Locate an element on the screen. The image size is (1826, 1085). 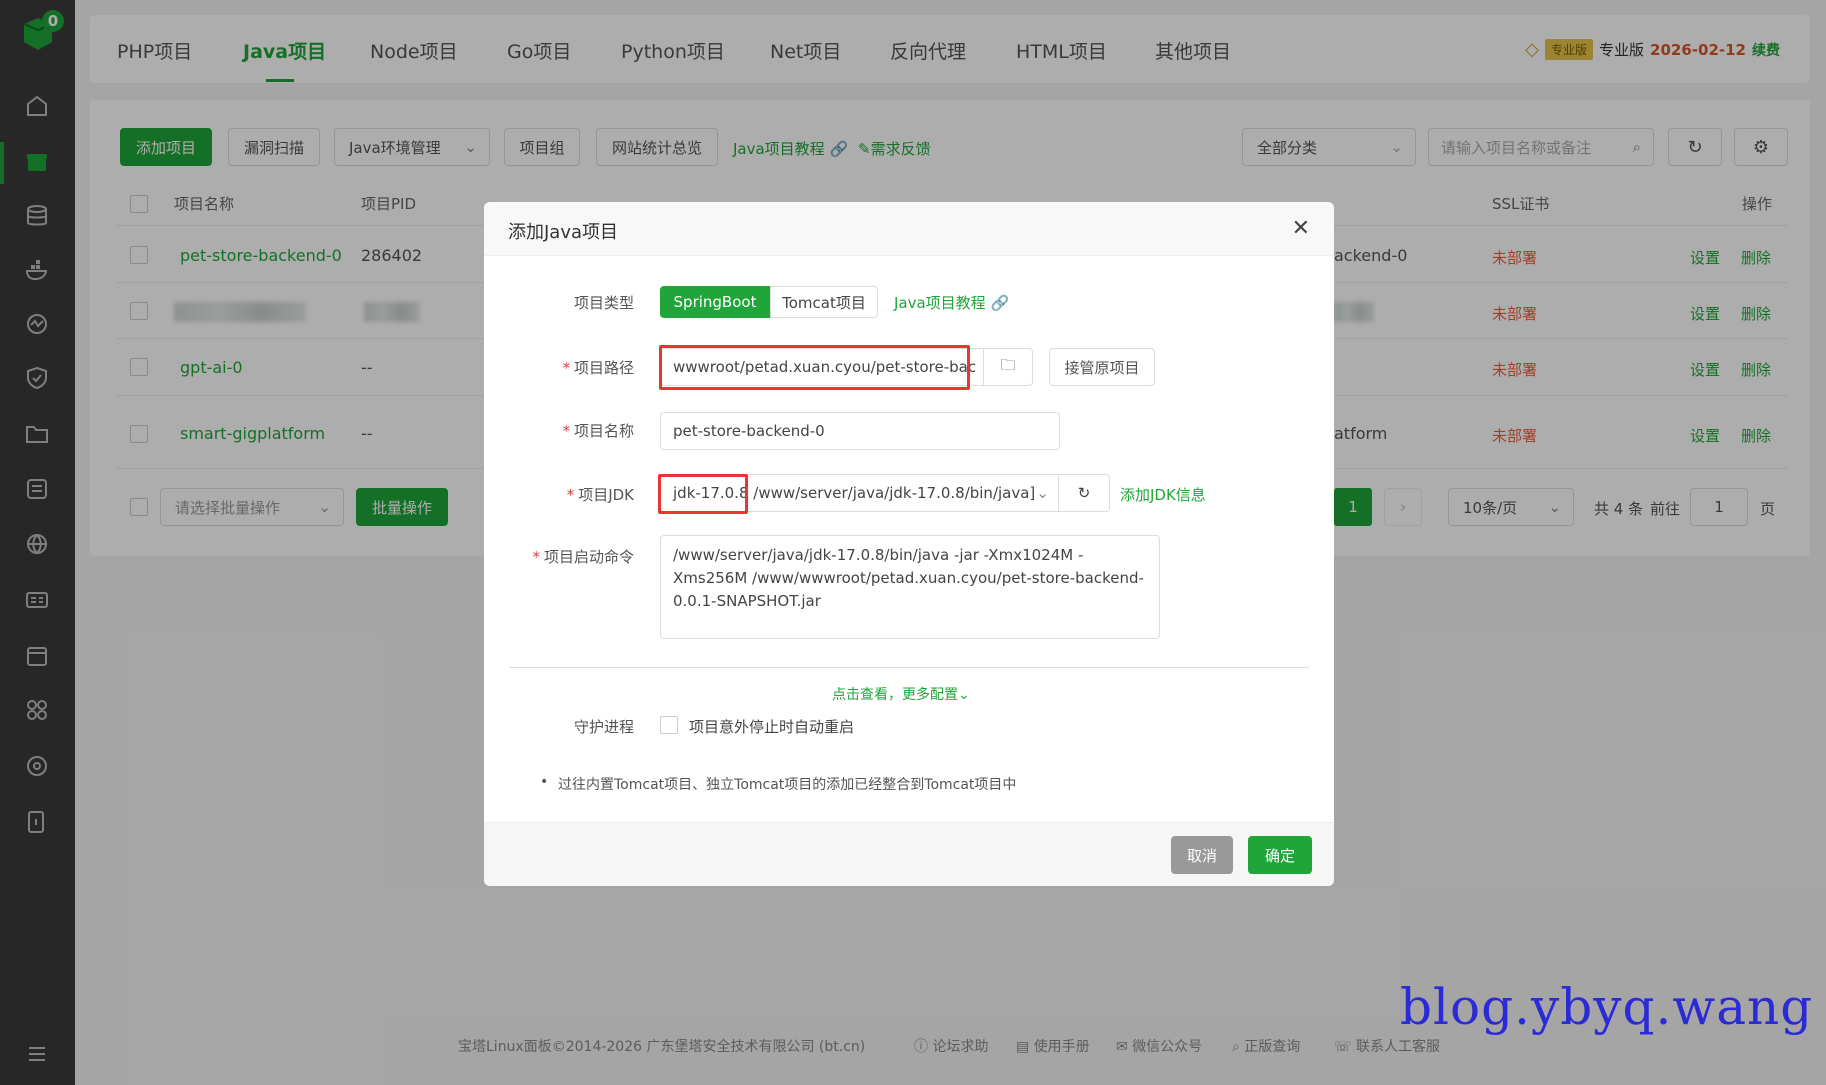
type-springboot-button: SpringBoot is located at coordinates (715, 302).